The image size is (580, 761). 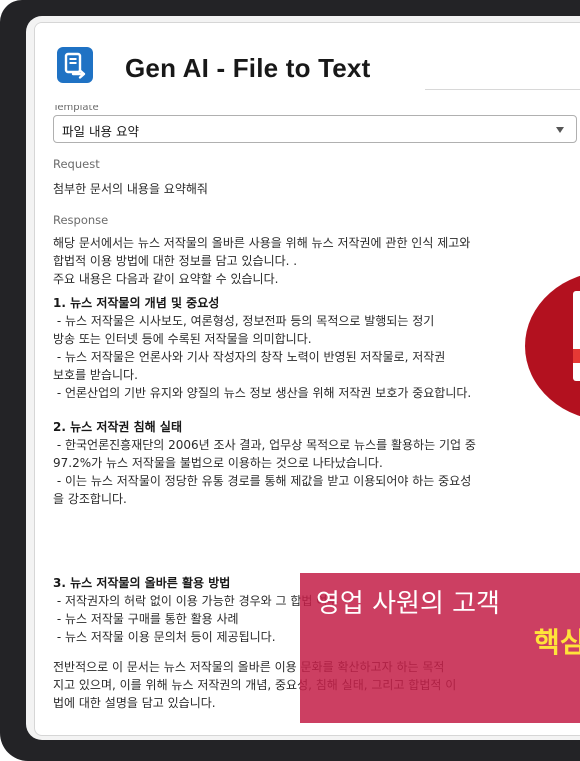 What do you see at coordinates (560, 130) in the screenshot?
I see `chevron-down-icon` at bounding box center [560, 130].